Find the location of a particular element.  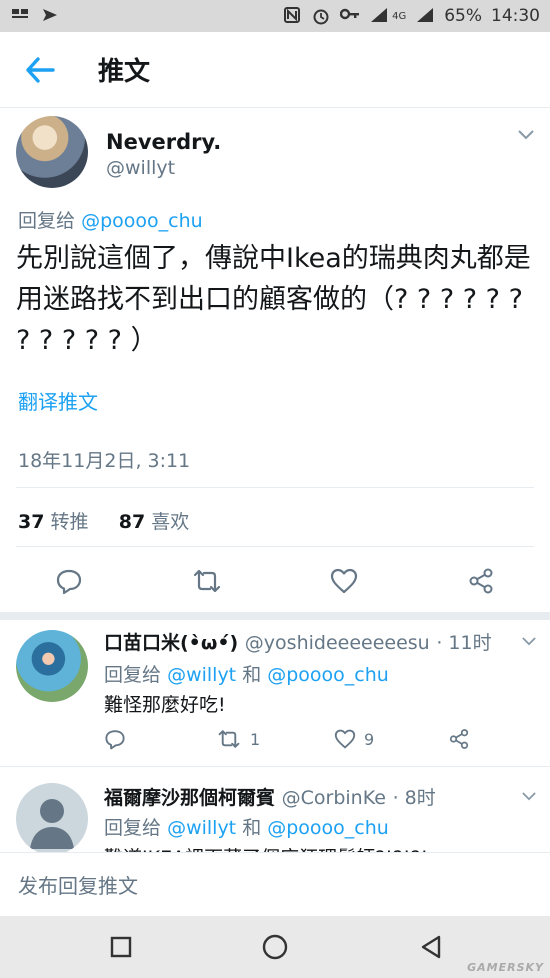

back-nav-button is located at coordinates (431, 947).